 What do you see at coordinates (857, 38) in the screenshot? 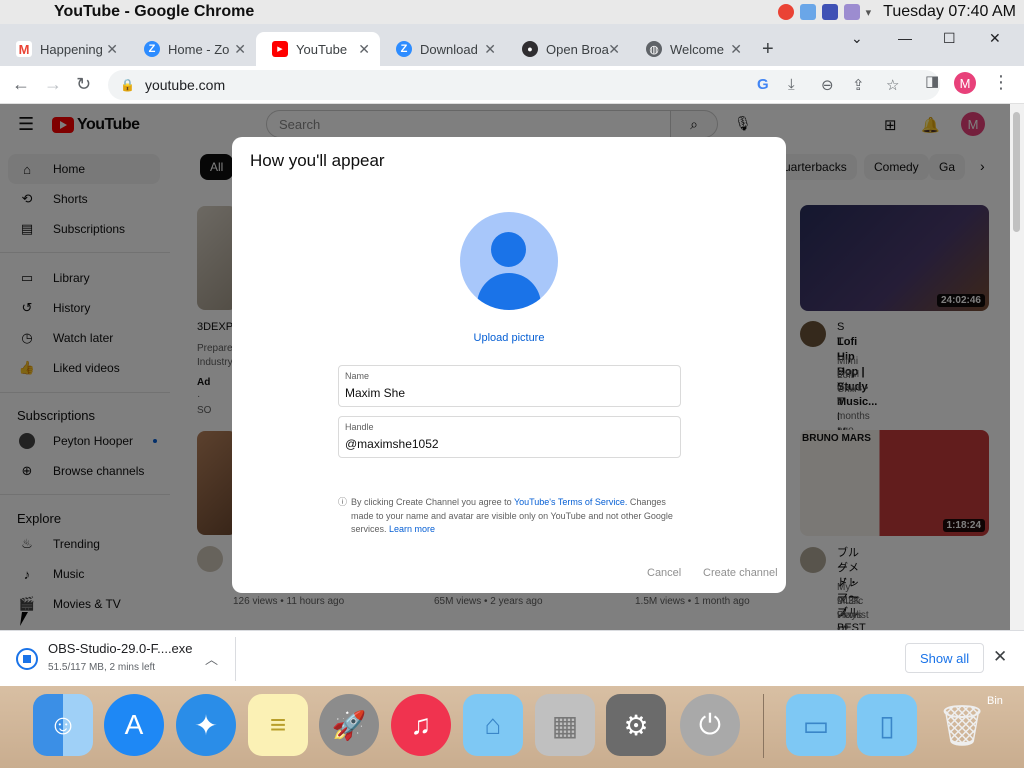
I see `tab-search-chevron-icon: ⌄` at bounding box center [857, 38].